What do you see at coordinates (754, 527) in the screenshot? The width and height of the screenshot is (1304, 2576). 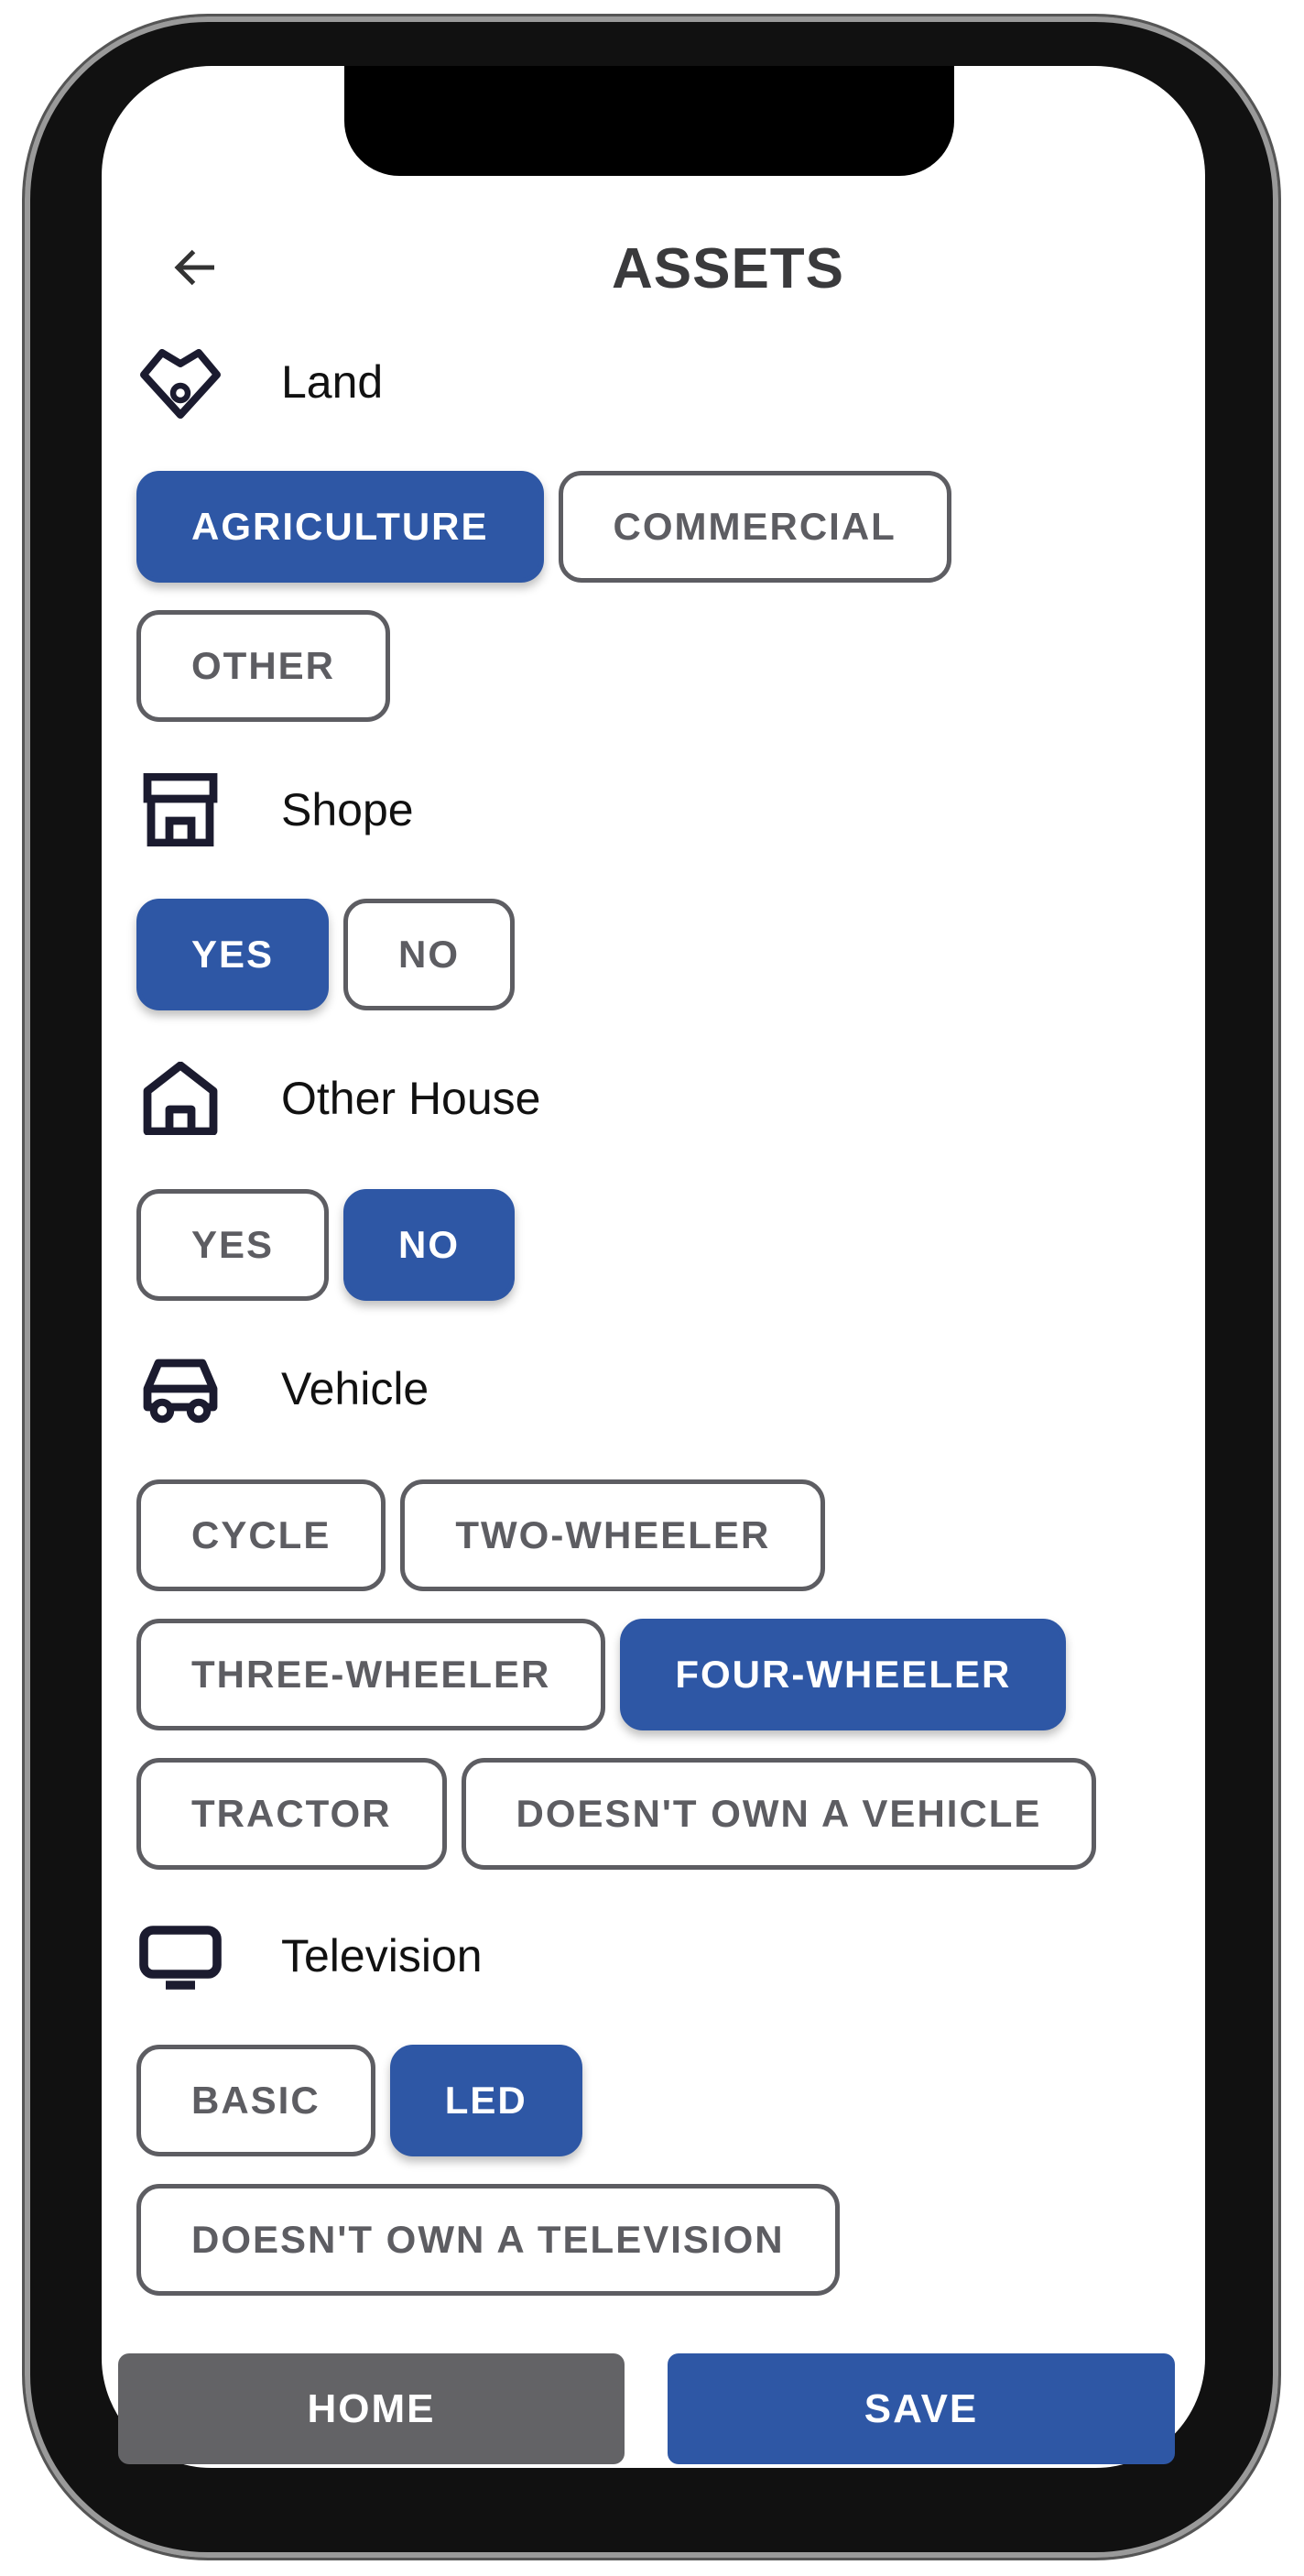 I see `chip-commercial: COMMERCIAL` at bounding box center [754, 527].